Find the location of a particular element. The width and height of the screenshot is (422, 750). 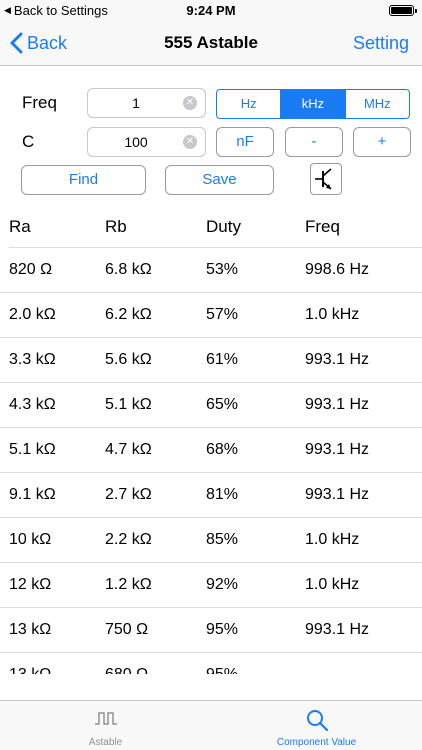

table-row: 3.3 kΩ 5.6 kΩ 61% 993.1 Hz is located at coordinates (211, 360).